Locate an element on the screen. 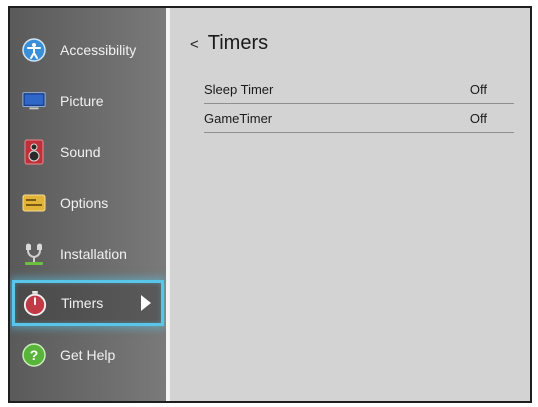 The width and height of the screenshot is (538, 407). back-icon: < is located at coordinates (194, 44).